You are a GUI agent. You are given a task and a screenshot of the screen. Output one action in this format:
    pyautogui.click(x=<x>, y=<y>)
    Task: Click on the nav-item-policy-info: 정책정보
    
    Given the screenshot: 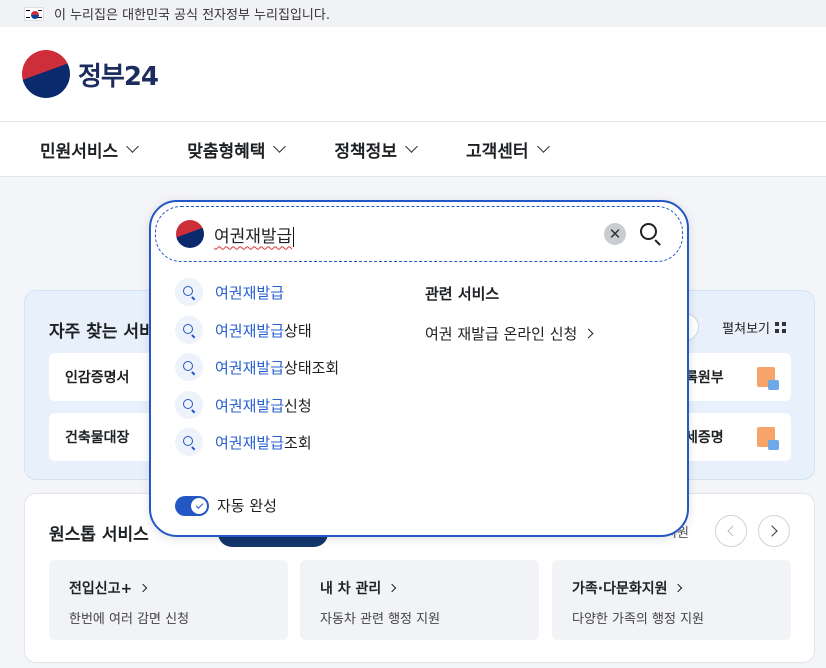 What is the action you would take?
    pyautogui.click(x=376, y=149)
    